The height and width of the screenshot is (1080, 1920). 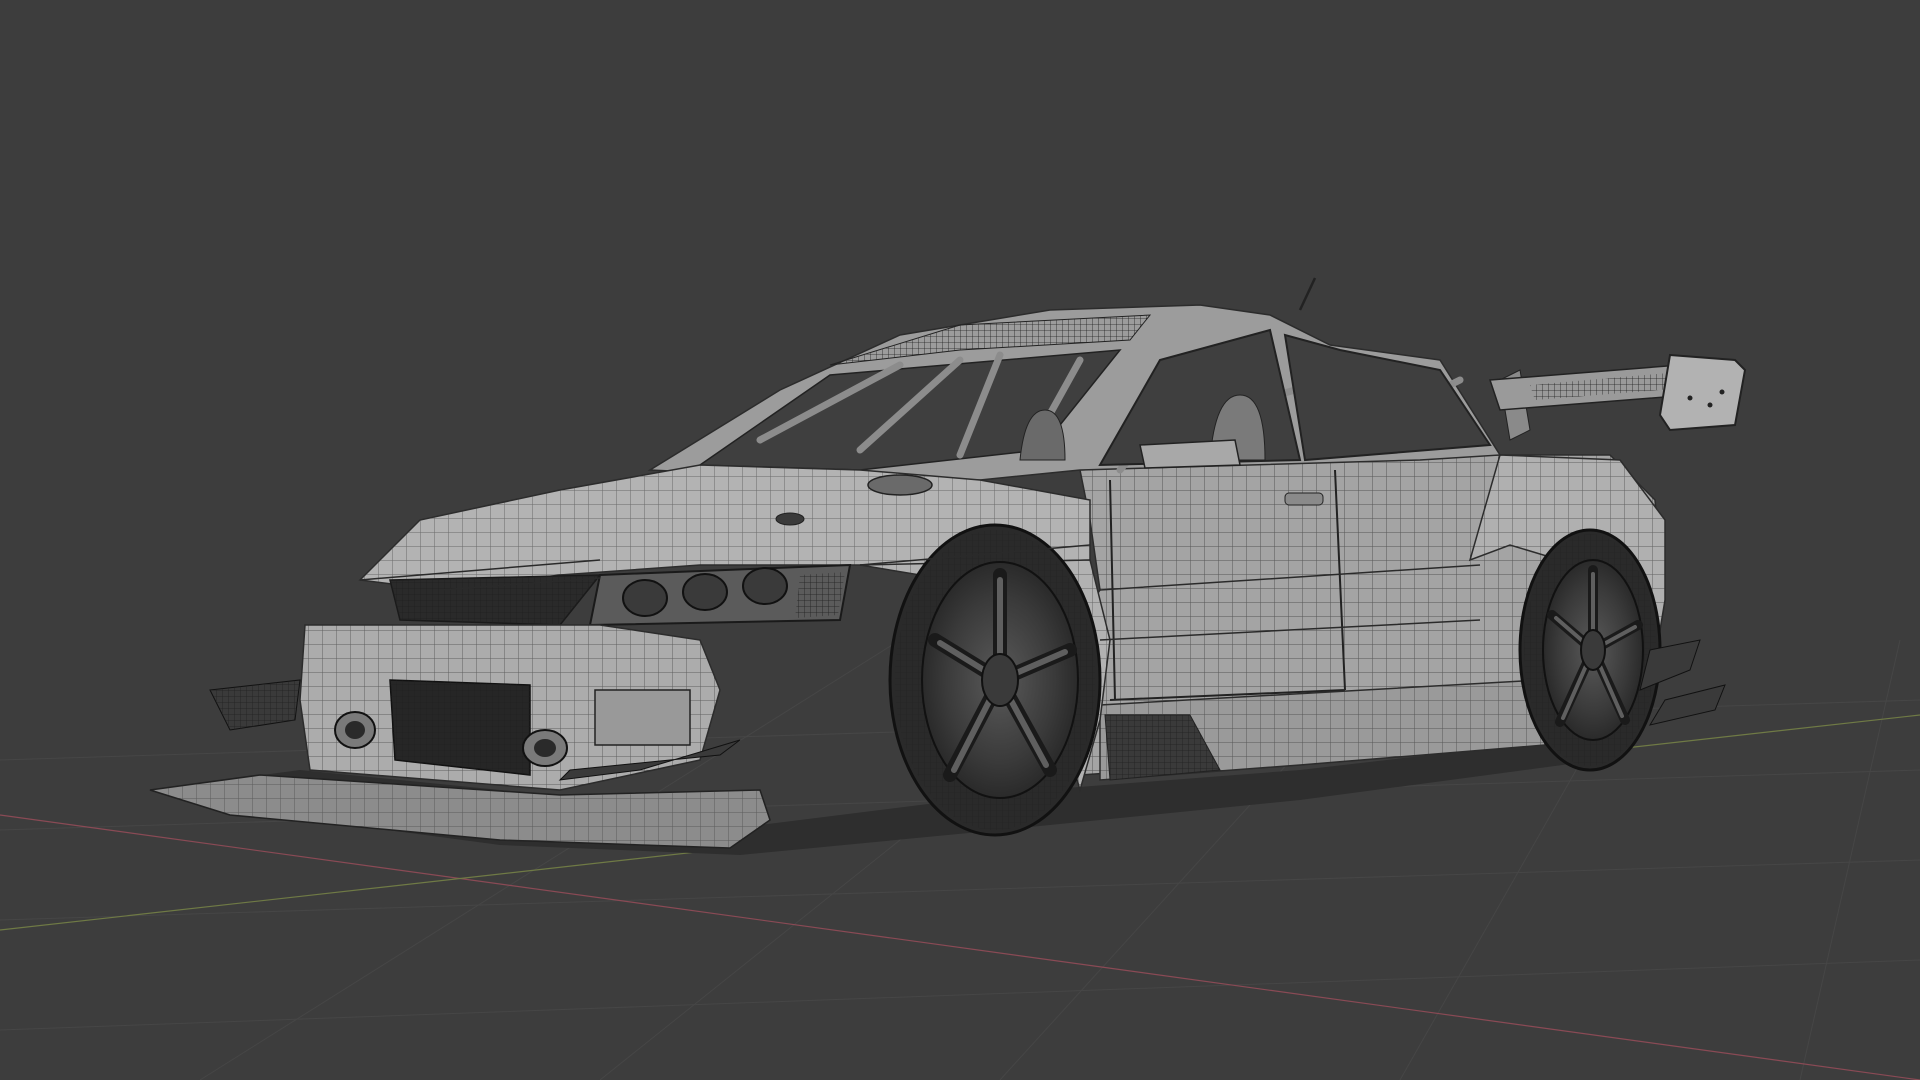 I want to click on rear-wing, so click(x=1617, y=397).